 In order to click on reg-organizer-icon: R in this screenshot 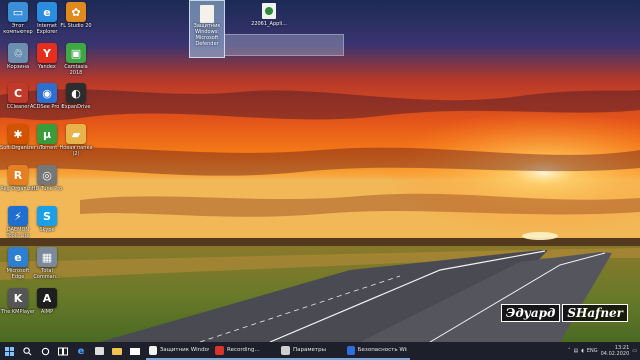, I will do `click(18, 175)`.